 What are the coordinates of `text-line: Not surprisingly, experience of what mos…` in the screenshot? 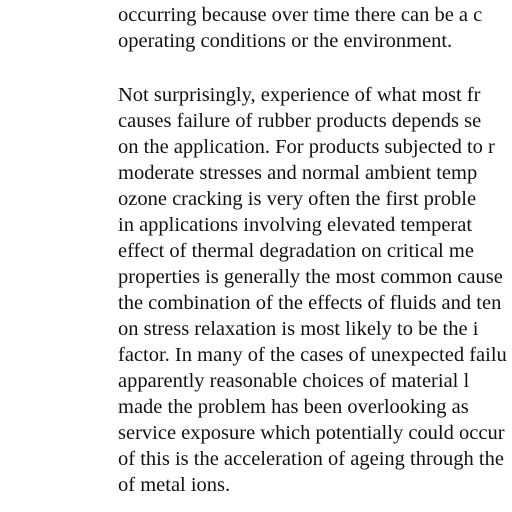 It's located at (299, 95).